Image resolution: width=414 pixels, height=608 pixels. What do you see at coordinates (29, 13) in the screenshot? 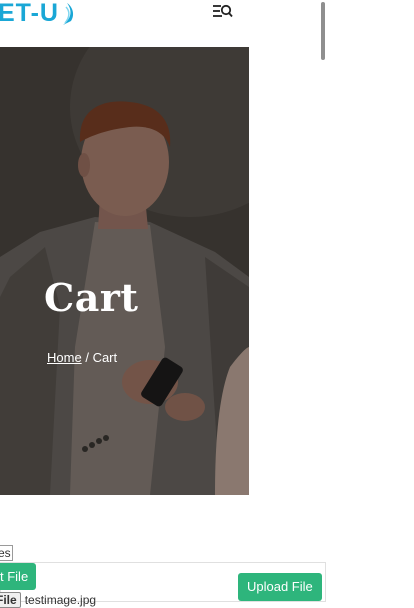
I see `logo-text: ET-U` at bounding box center [29, 13].